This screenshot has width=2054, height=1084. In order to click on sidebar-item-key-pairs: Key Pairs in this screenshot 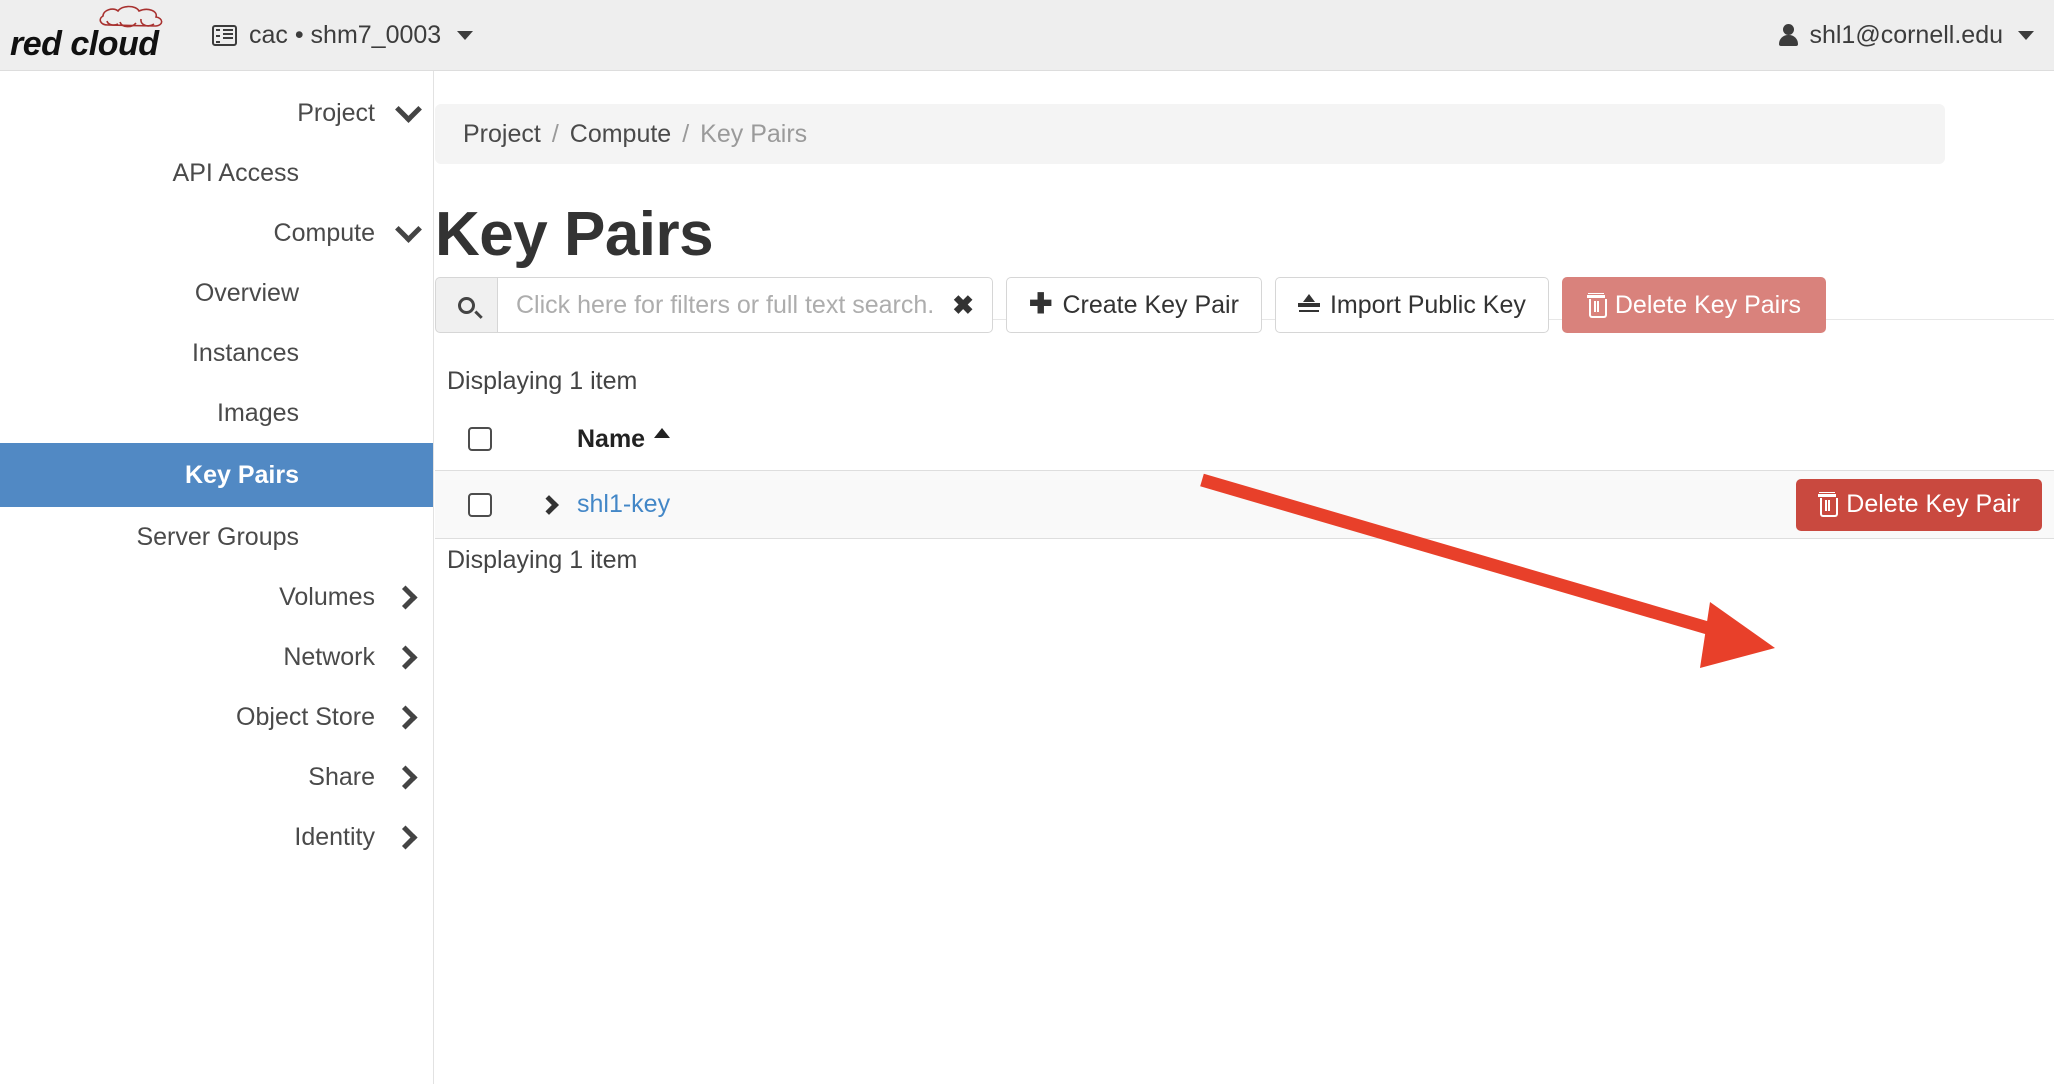, I will do `click(216, 475)`.